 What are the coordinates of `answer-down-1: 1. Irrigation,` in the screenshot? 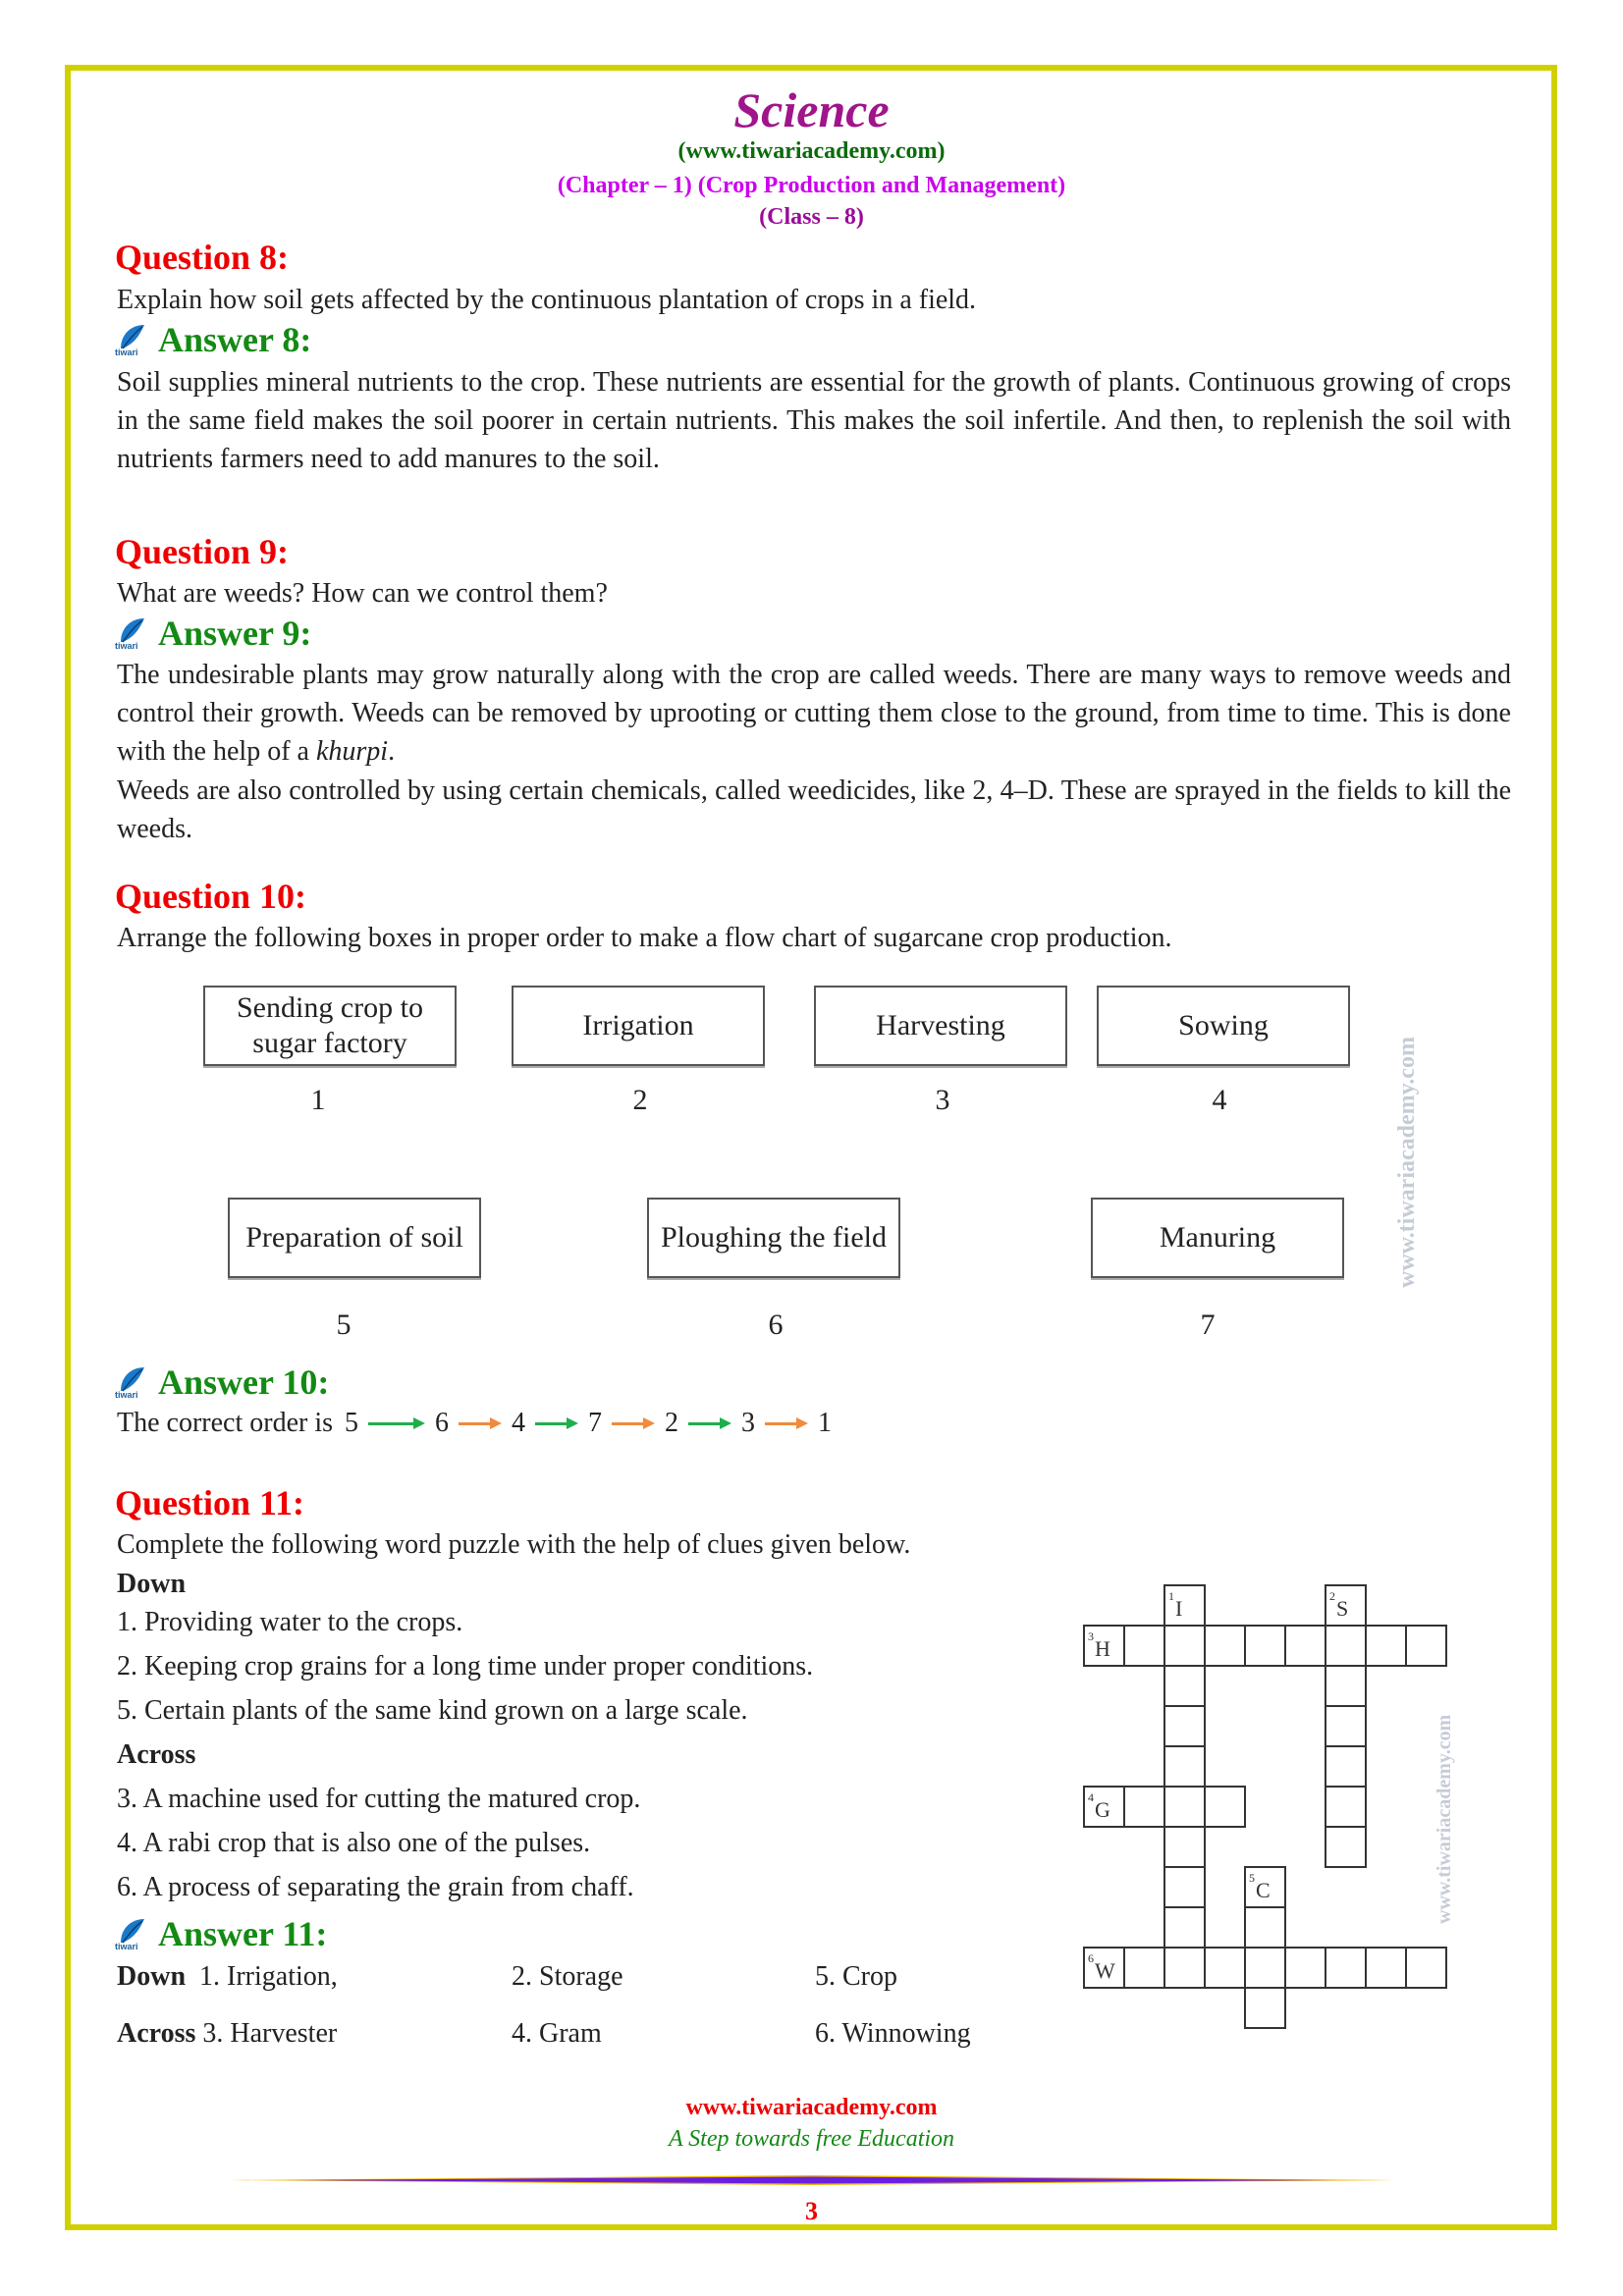 It's located at (268, 1976).